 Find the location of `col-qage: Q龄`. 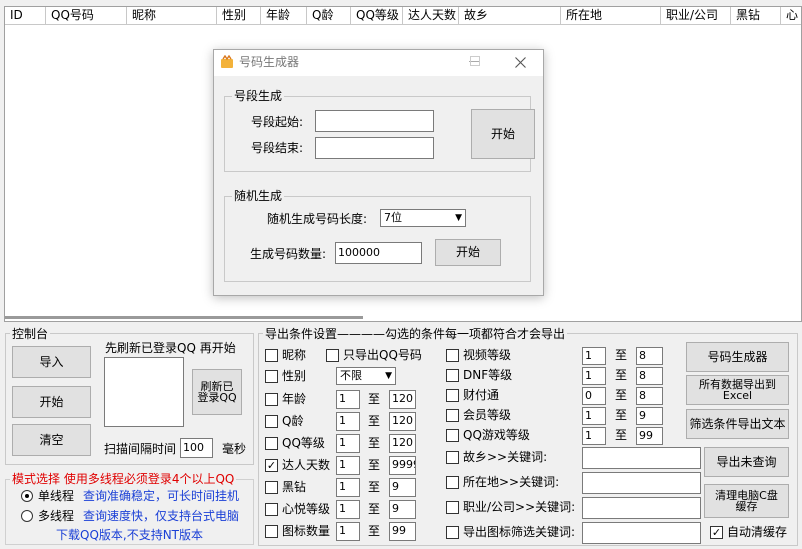

col-qage: Q龄 is located at coordinates (329, 16).